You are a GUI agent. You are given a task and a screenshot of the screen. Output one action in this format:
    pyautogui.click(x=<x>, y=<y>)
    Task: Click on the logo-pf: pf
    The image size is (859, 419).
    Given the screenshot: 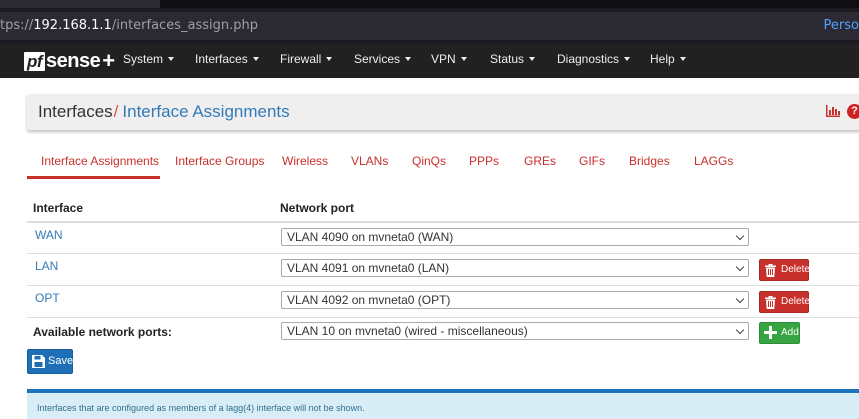 What is the action you would take?
    pyautogui.click(x=35, y=61)
    